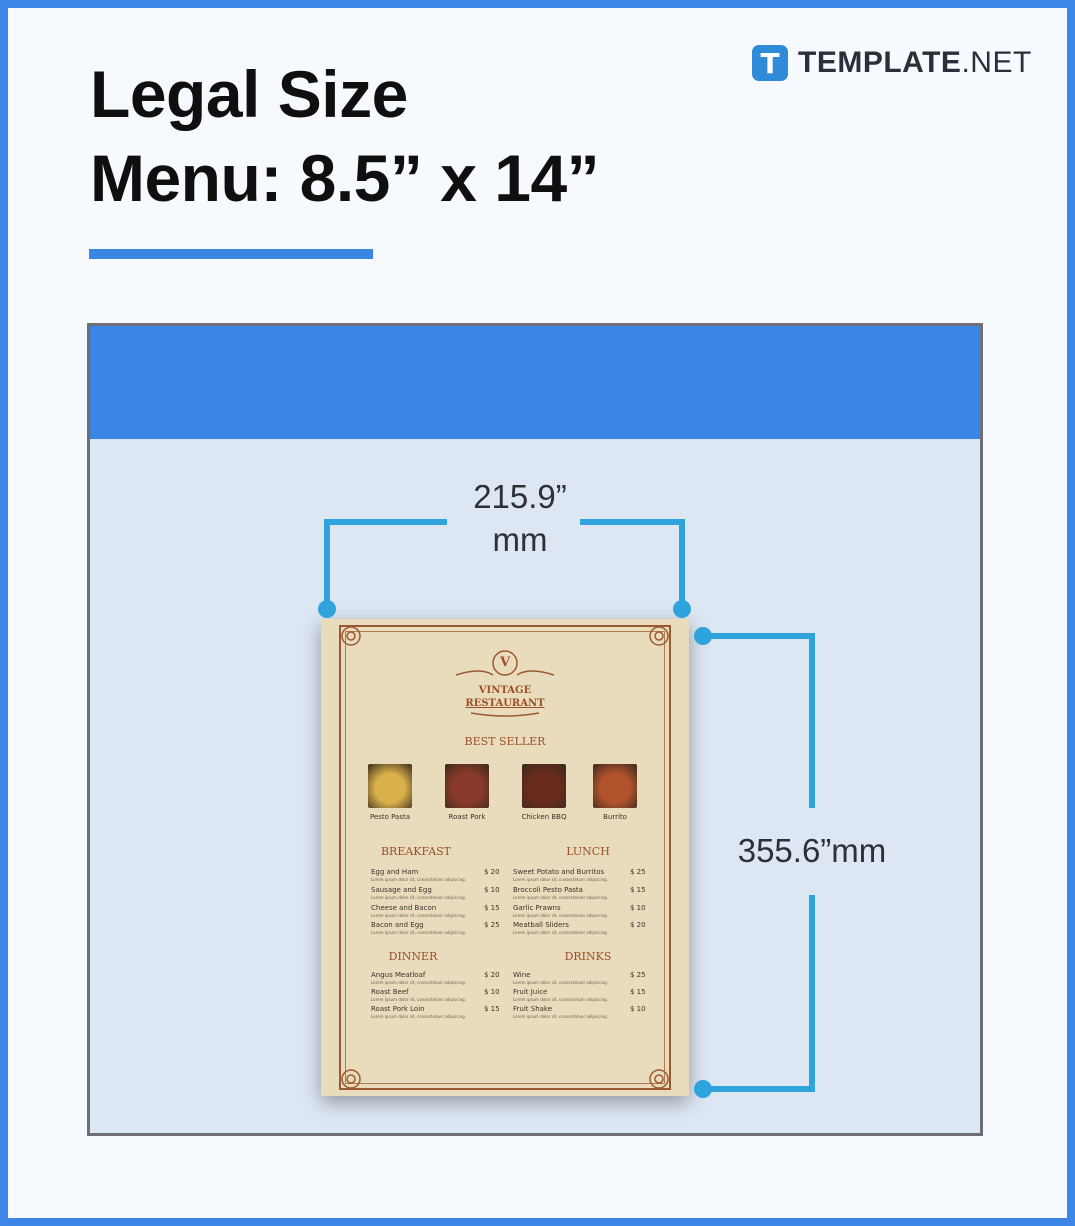 Image resolution: width=1075 pixels, height=1226 pixels. I want to click on width-dimension-unit: mm, so click(520, 539).